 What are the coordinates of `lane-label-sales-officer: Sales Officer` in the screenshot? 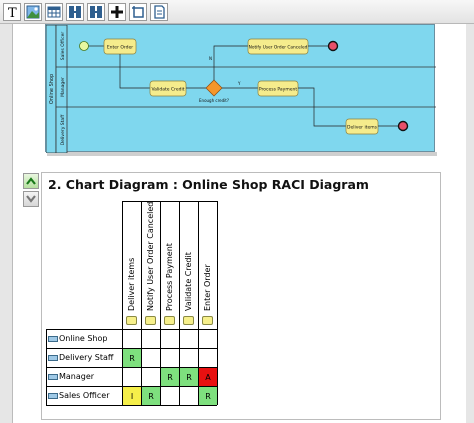 It's located at (63, 46).